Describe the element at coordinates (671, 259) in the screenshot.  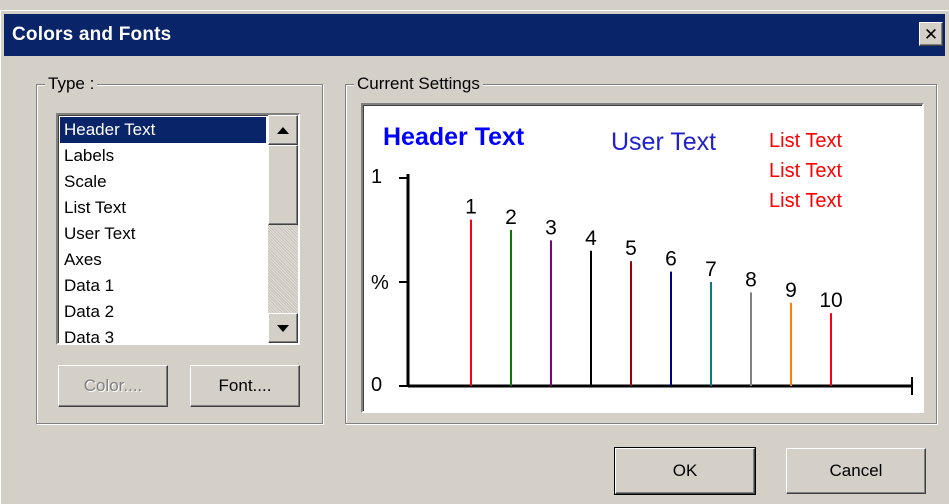
I see `bar-label-6: 6` at that location.